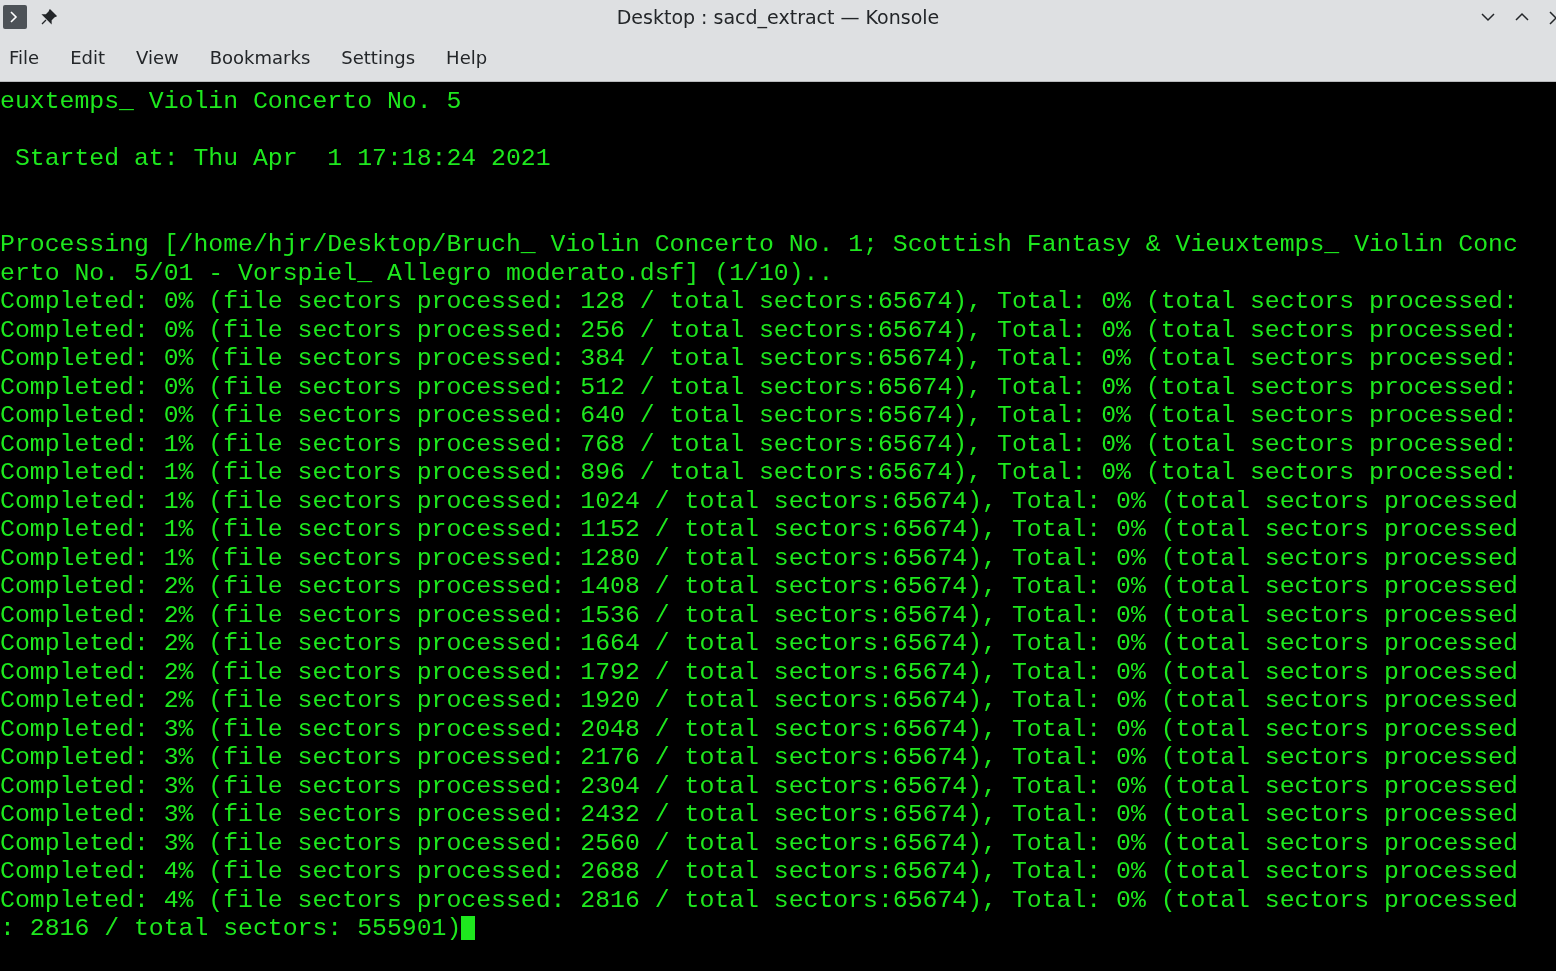 The image size is (1556, 971). What do you see at coordinates (759, 244) in the screenshot?
I see `terminal-line: Processing [/home/hjr/Desktop/Bruch_ Violin Concerto No. 1; Scottish Fantasy & Vieuxtemps_ Violin Conc` at bounding box center [759, 244].